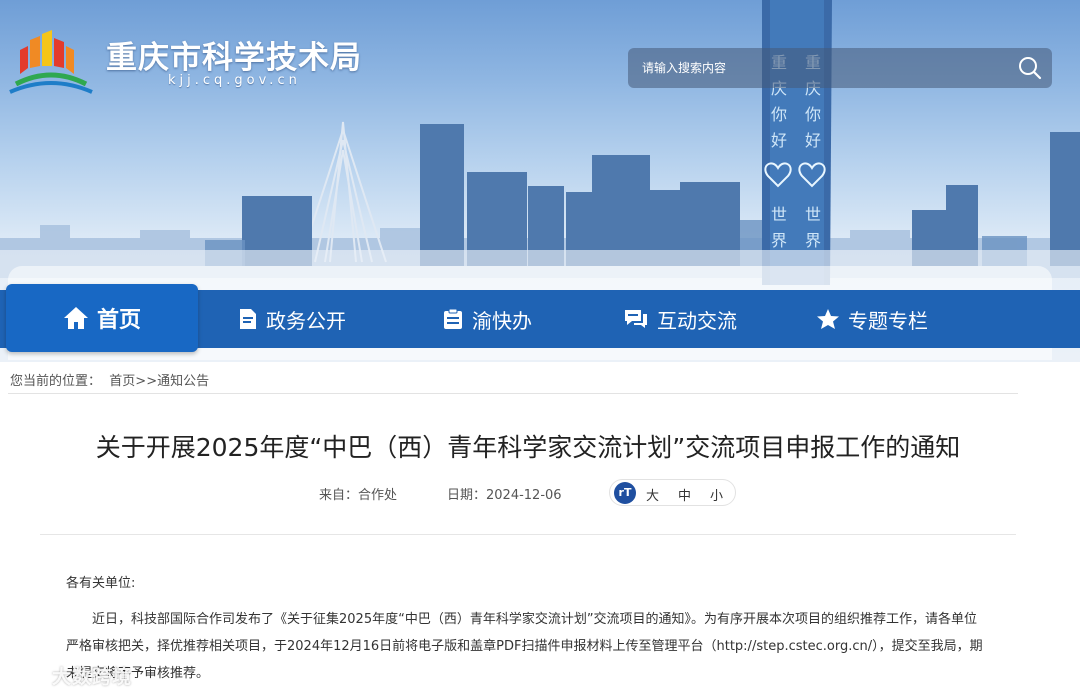  I want to click on font-size-switcher: rT 大 中 小, so click(672, 492).